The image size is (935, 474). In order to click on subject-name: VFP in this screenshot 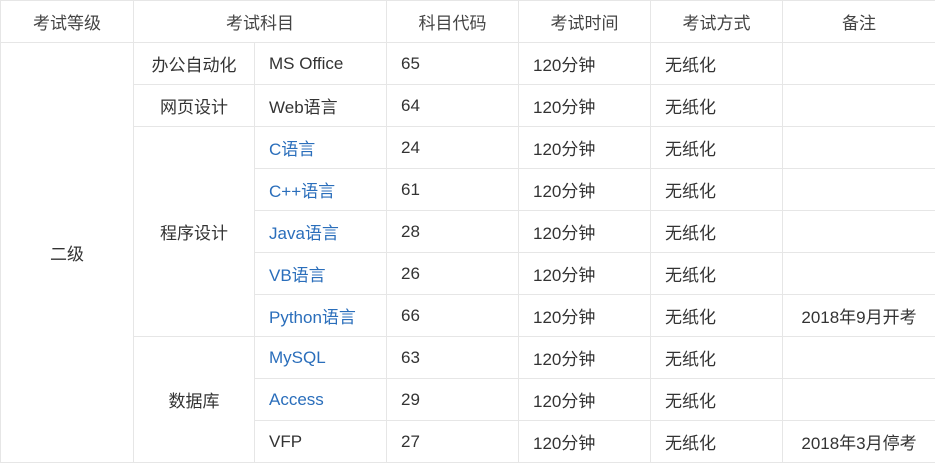, I will do `click(320, 441)`.